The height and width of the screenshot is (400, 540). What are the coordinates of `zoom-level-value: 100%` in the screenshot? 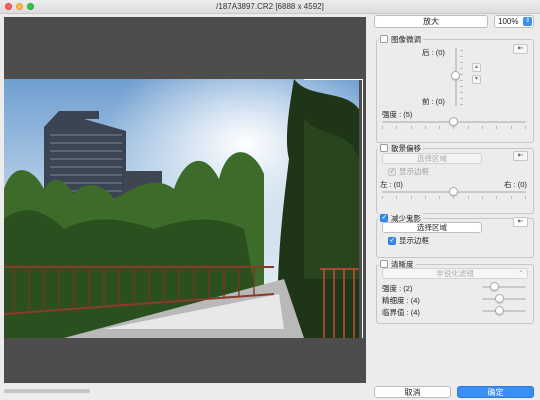 It's located at (508, 21).